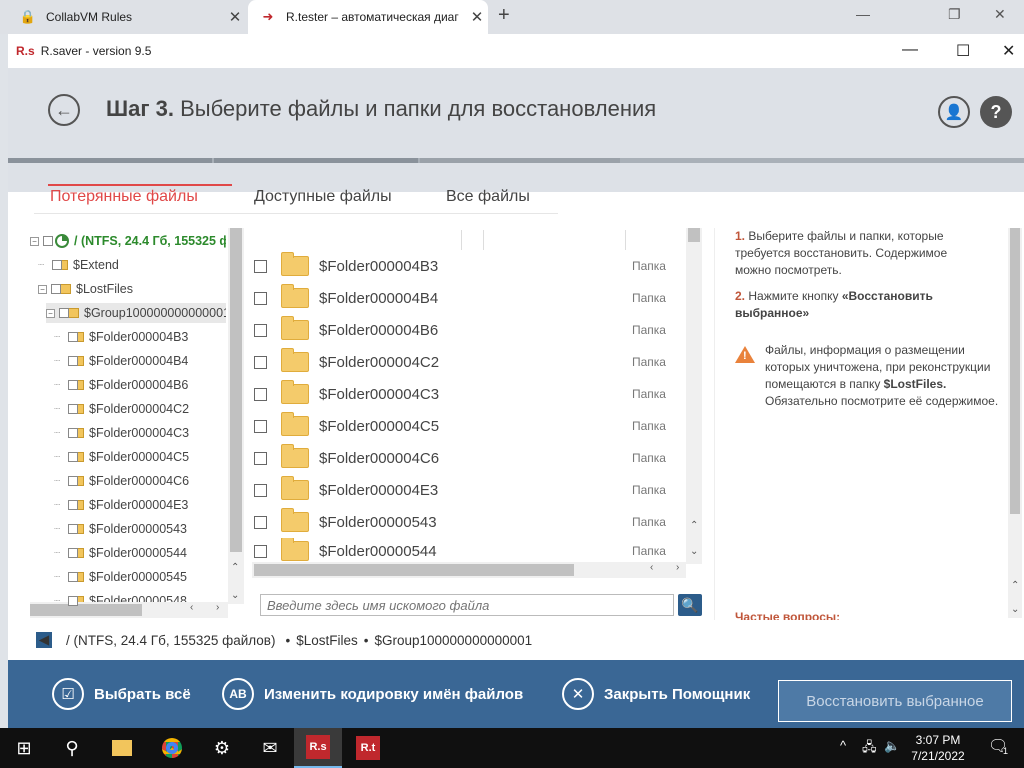 The height and width of the screenshot is (768, 1024). What do you see at coordinates (121, 361) in the screenshot?
I see `tree-item-folder: ┈ $Folder000004B4` at bounding box center [121, 361].